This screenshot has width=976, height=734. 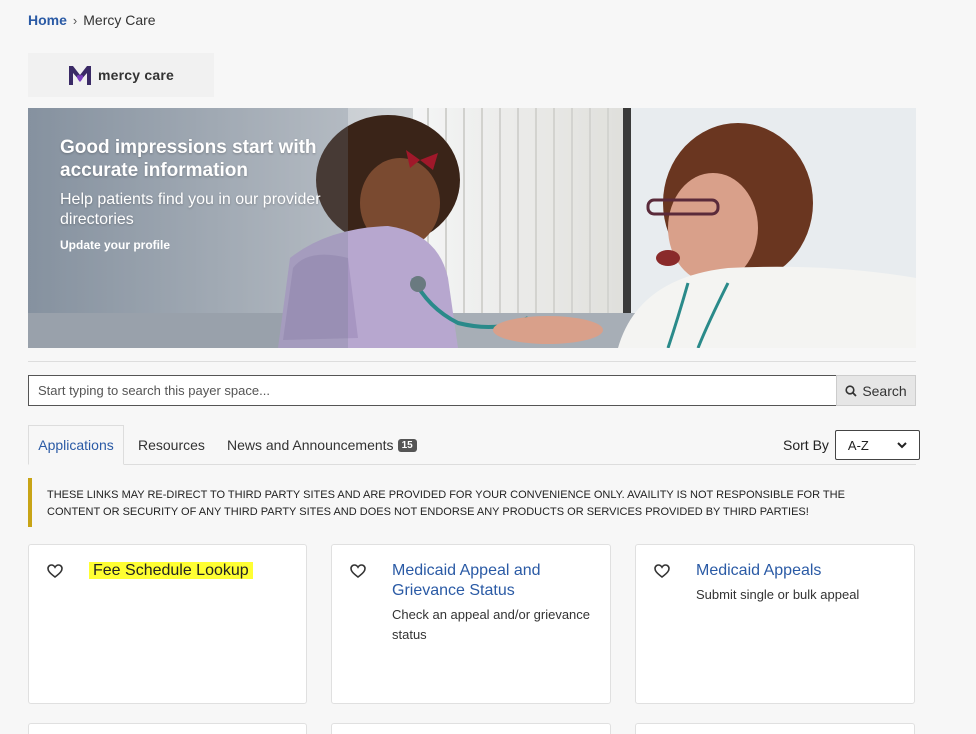 I want to click on card-description: Check an appeal and/or grievance status, so click(x=491, y=624).